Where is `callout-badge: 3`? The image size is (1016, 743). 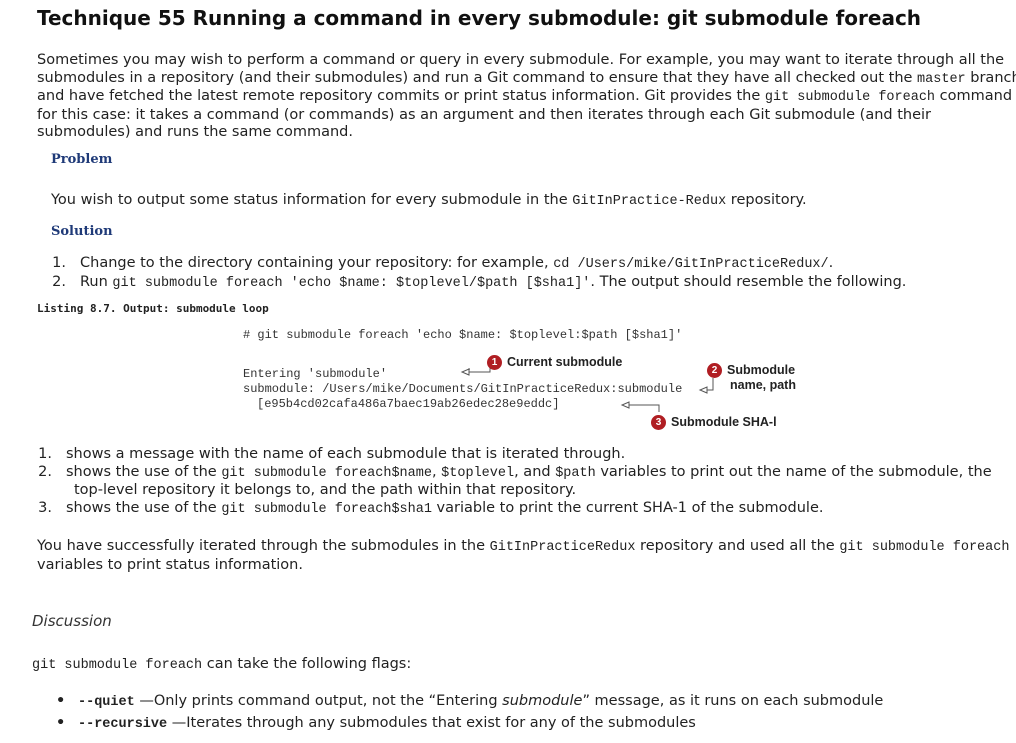 callout-badge: 3 is located at coordinates (658, 423).